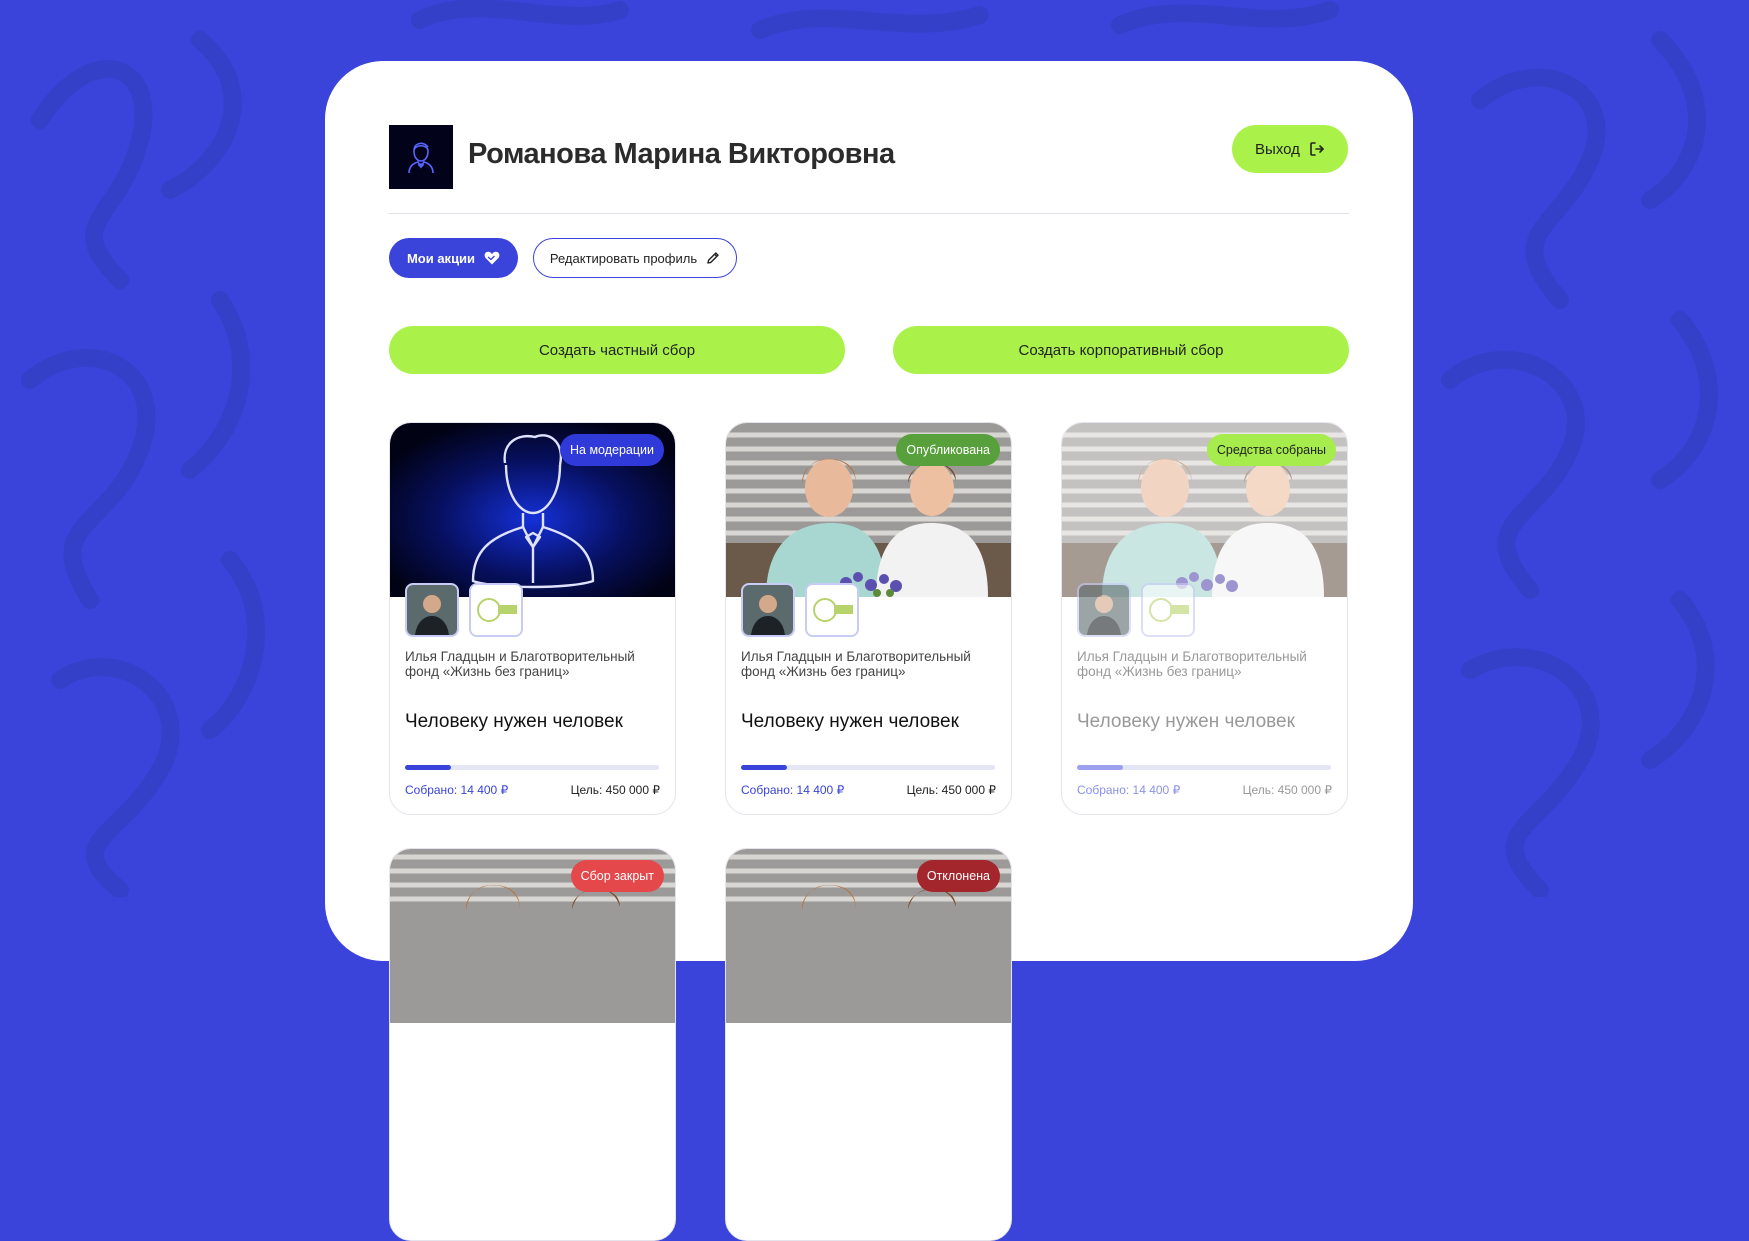 This screenshot has width=1749, height=1241. I want to click on status-badge: Отклонена, so click(958, 876).